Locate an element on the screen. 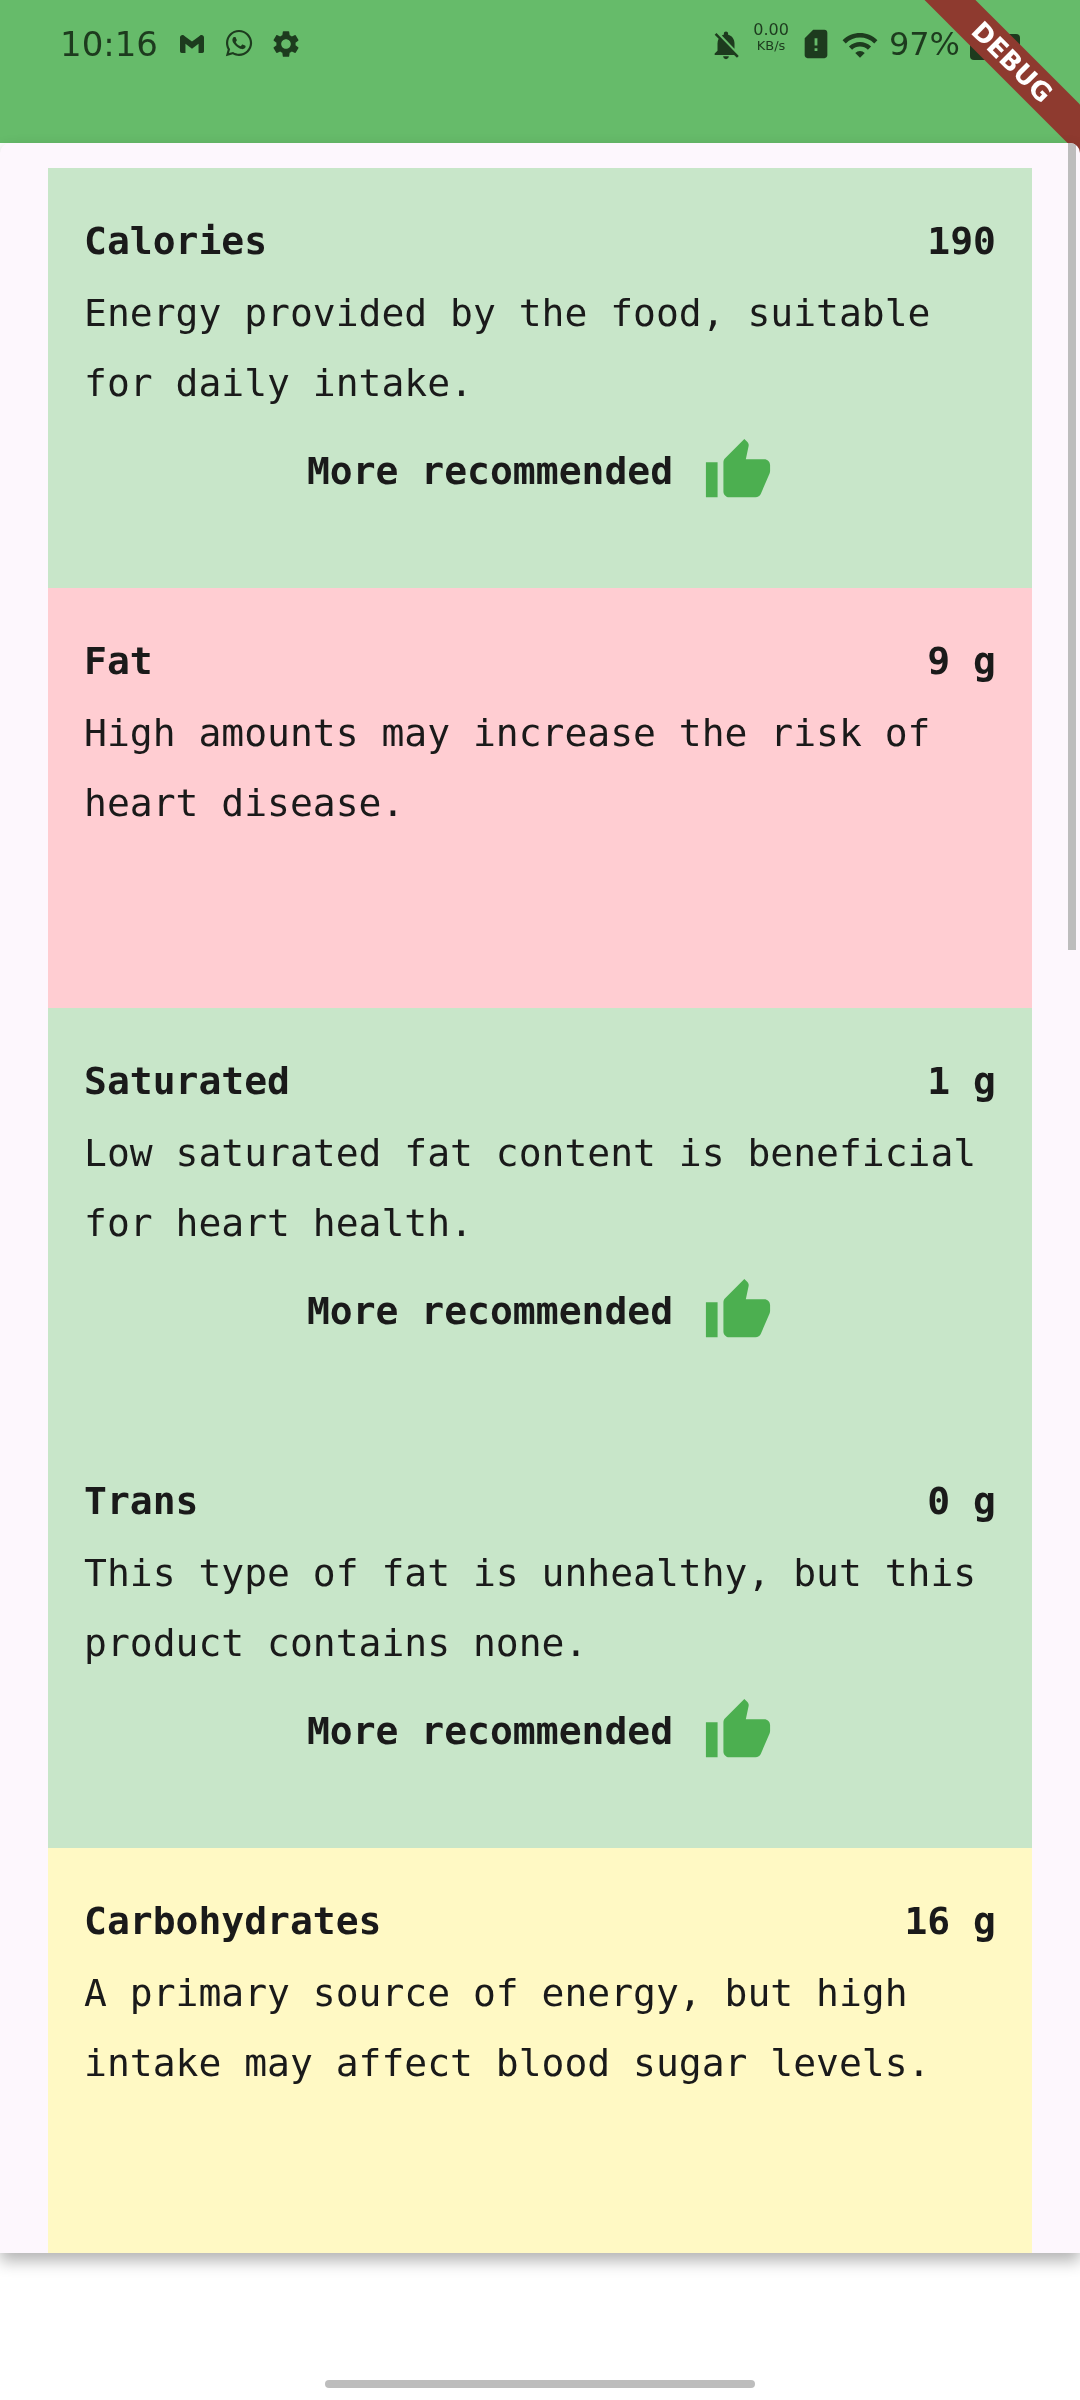 The image size is (1080, 2400). nutrient-description: High amounts may increase the risk of heart disease. is located at coordinates (508, 768).